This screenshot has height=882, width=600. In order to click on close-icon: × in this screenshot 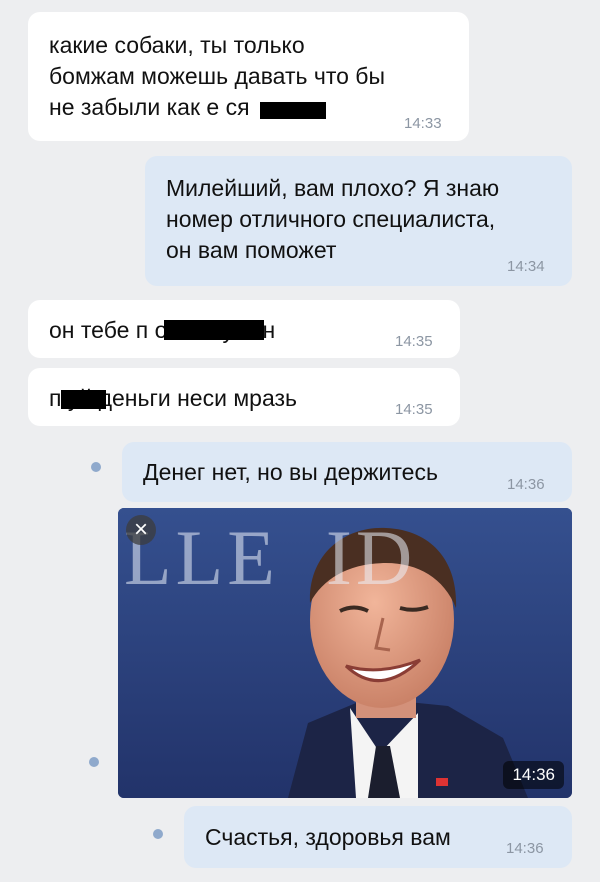, I will do `click(141, 530)`.